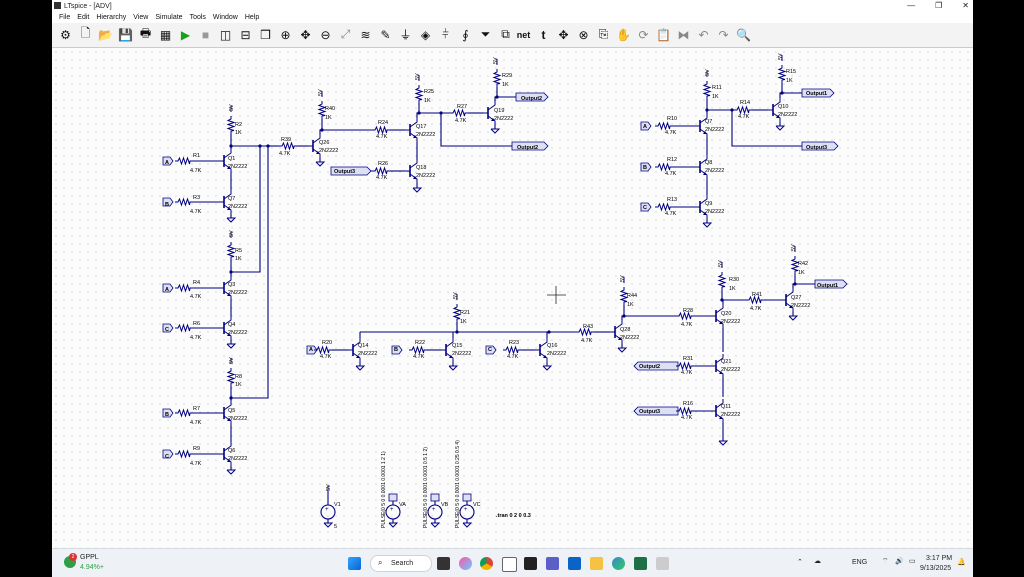 This screenshot has width=1024, height=577. Describe the element at coordinates (552, 563) in the screenshot. I see `teams-icon` at that location.